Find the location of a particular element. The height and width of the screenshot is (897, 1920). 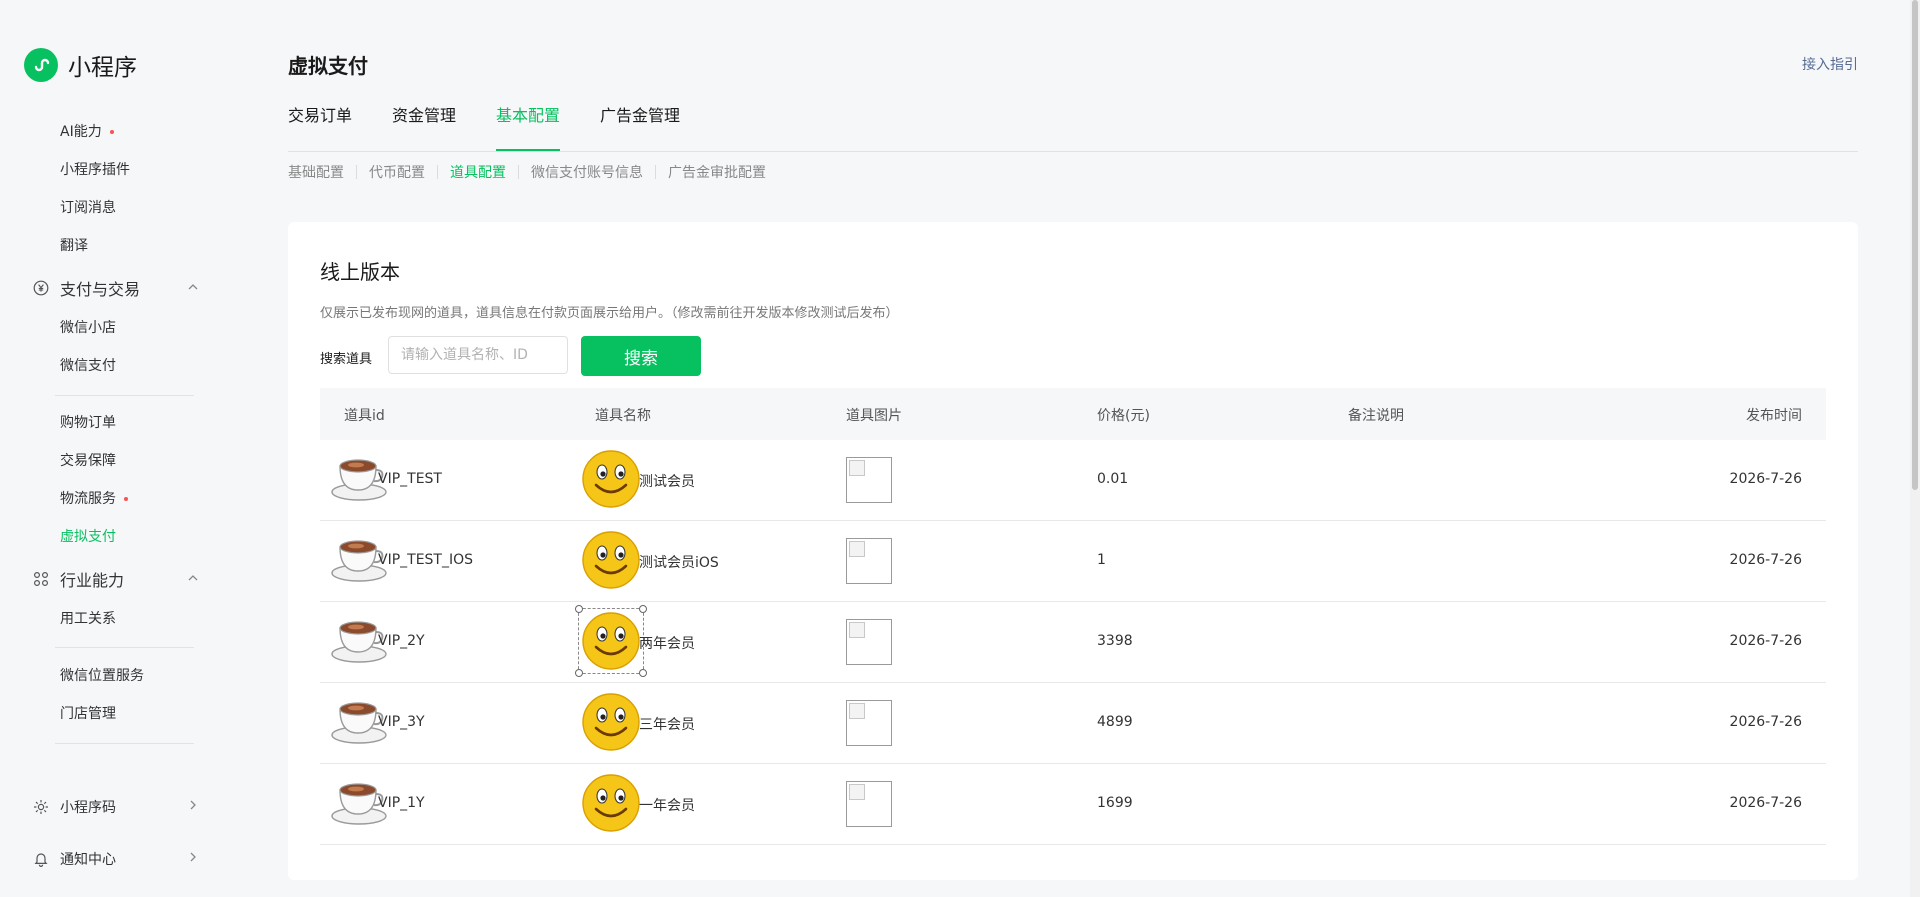

column-header-note: 备注说明 is located at coordinates (1376, 416).